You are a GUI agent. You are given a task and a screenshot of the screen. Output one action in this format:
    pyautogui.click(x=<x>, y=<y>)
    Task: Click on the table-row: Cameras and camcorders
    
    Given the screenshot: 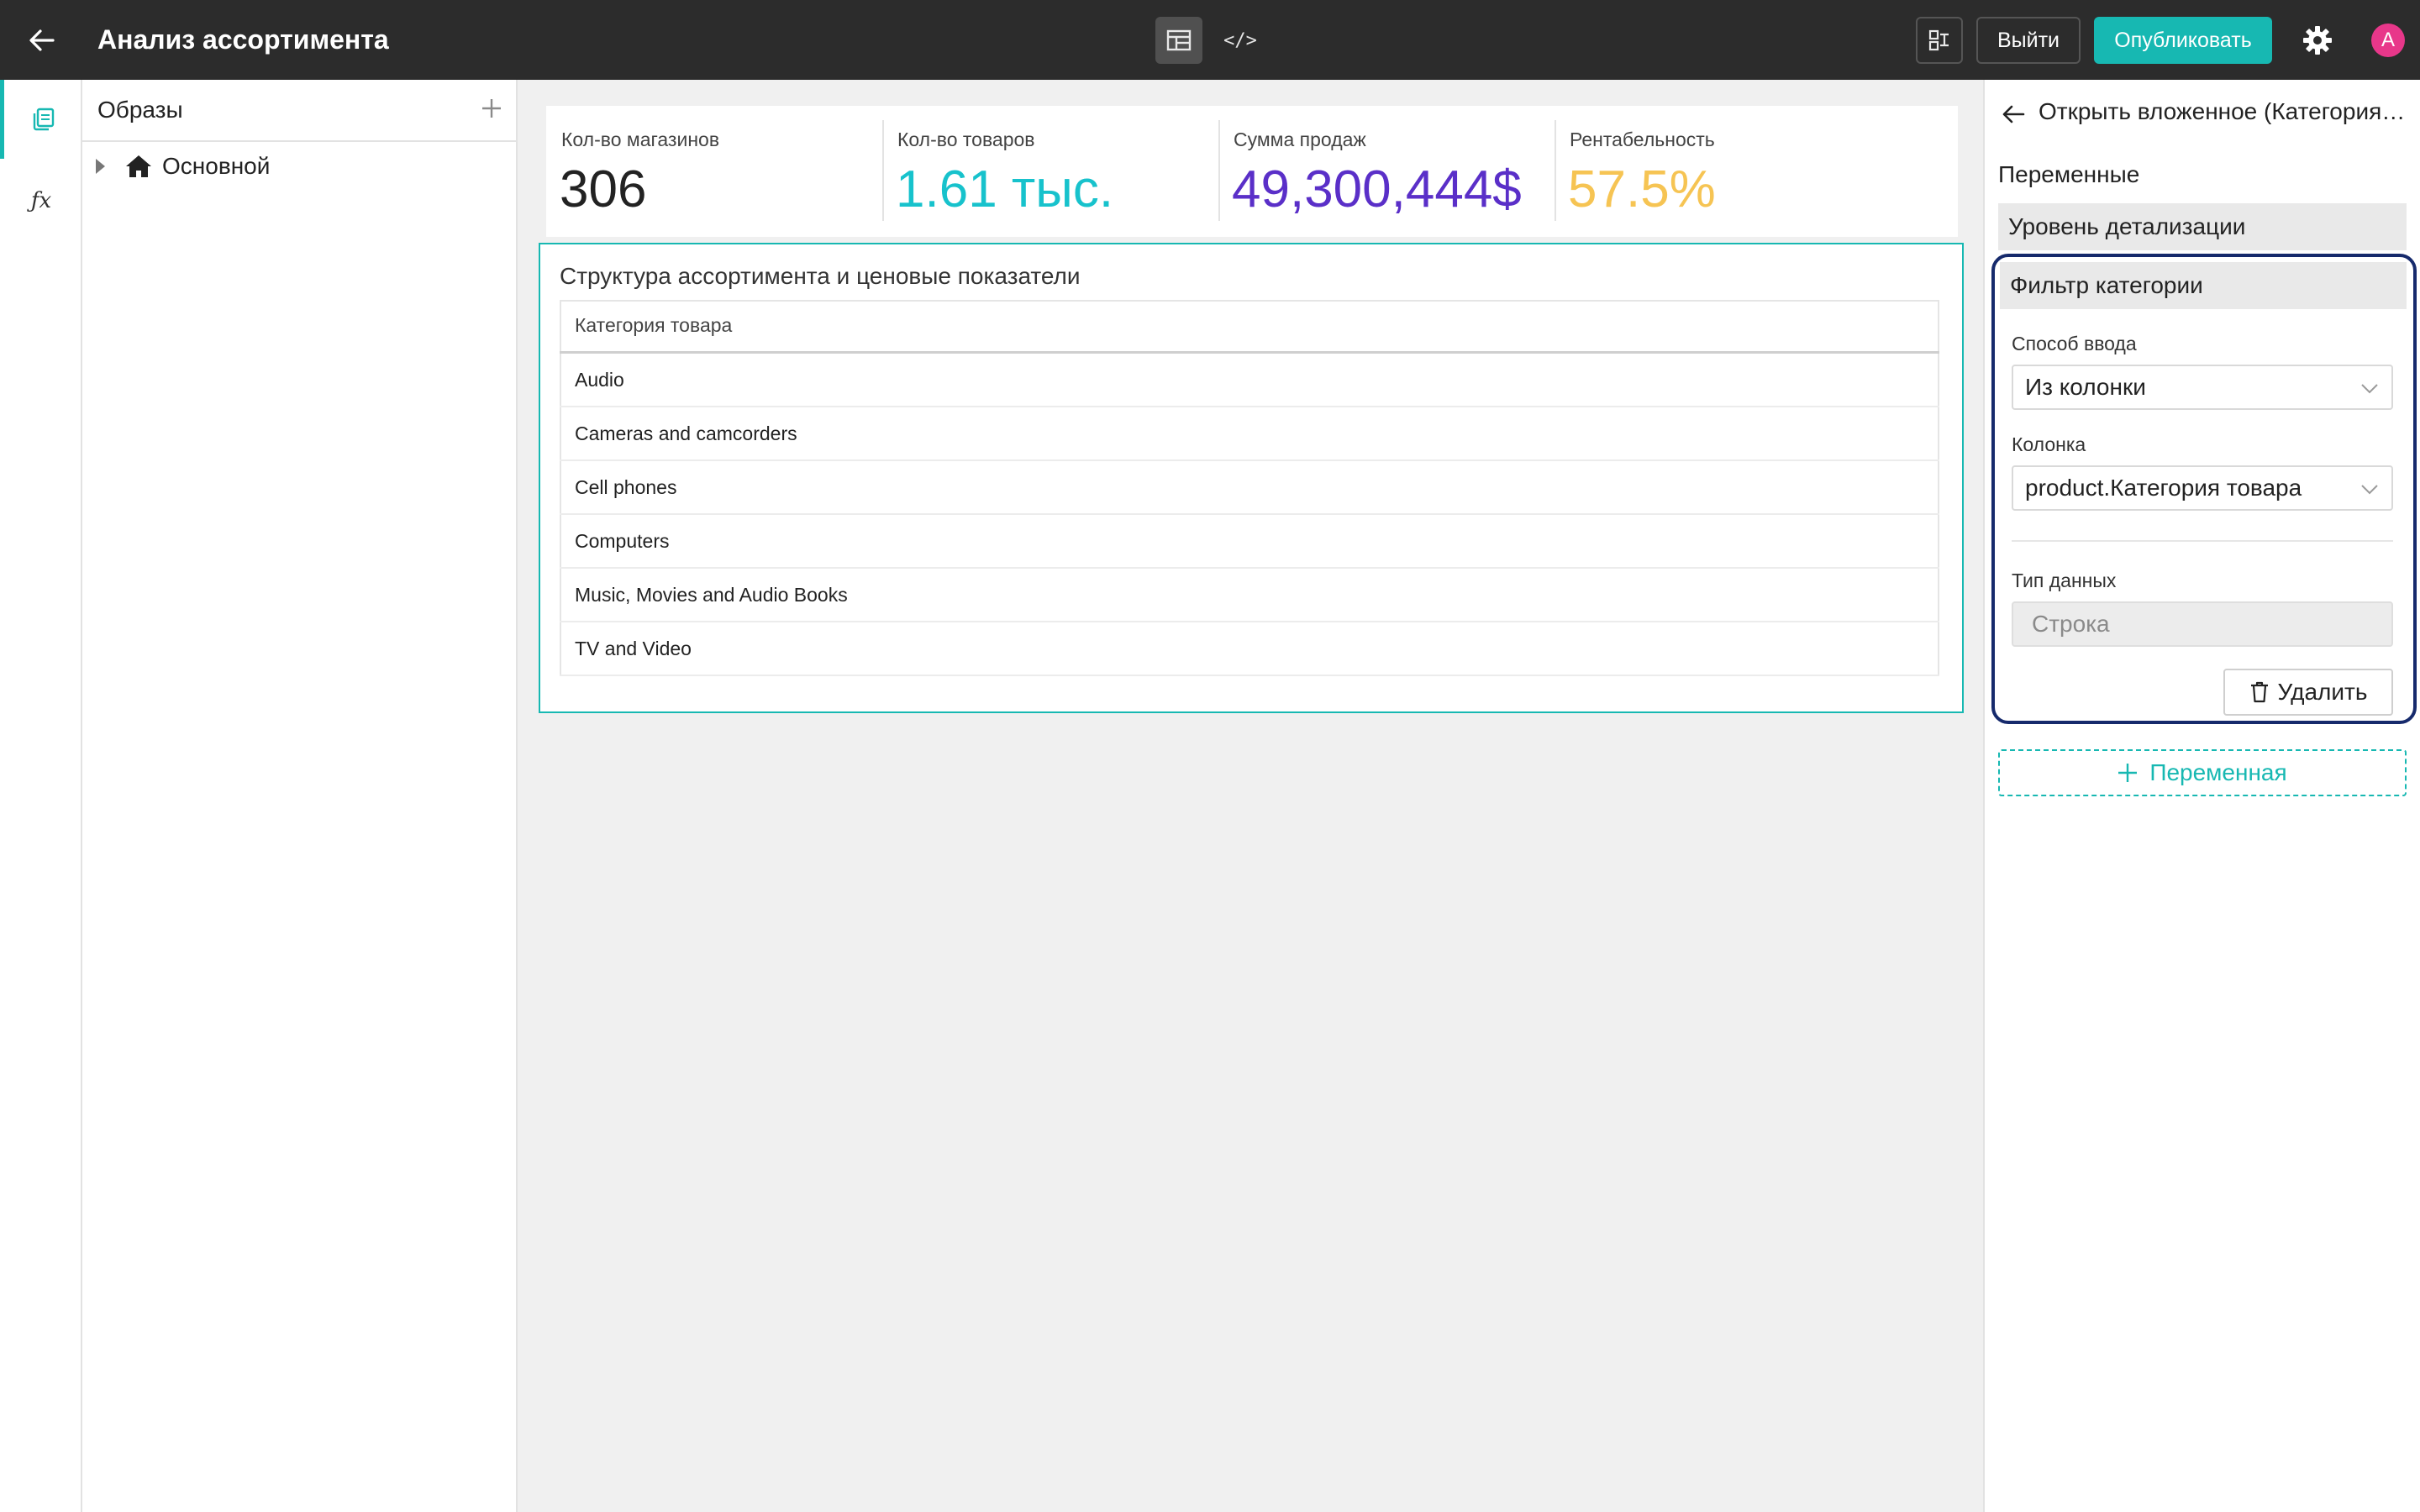 What is the action you would take?
    pyautogui.click(x=1249, y=434)
    